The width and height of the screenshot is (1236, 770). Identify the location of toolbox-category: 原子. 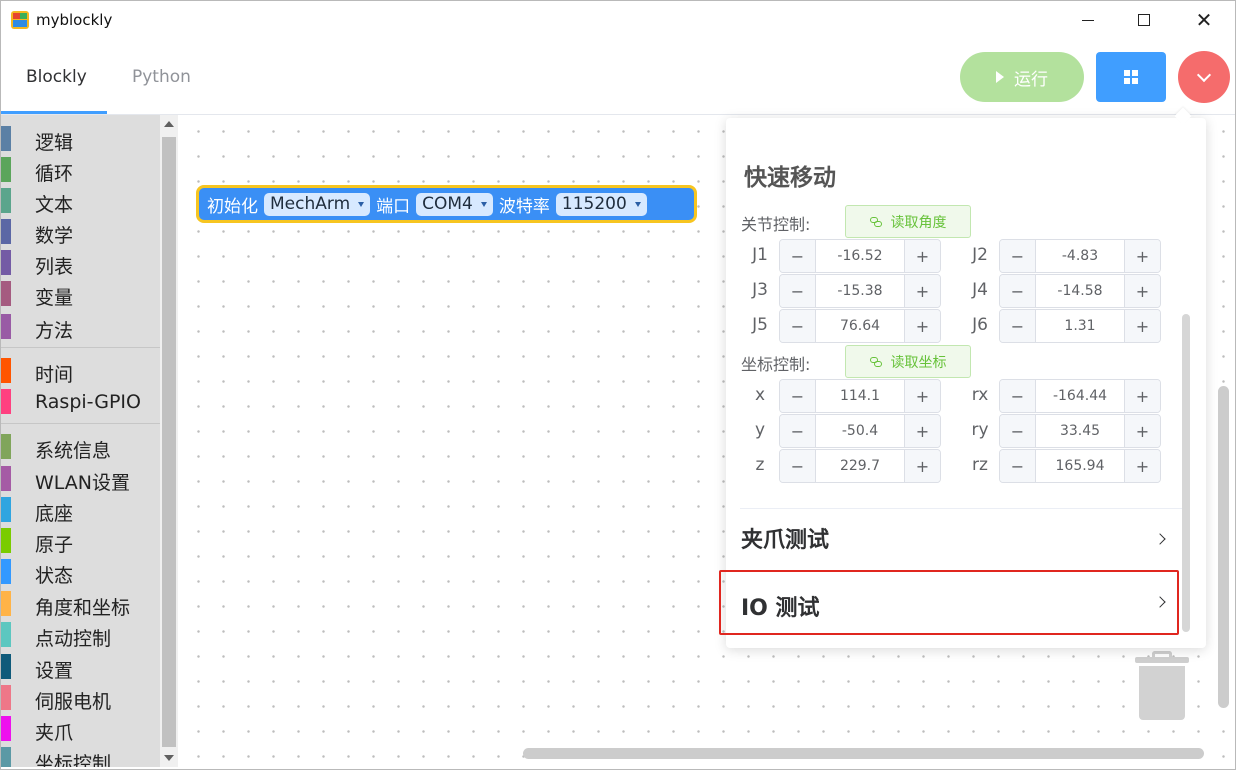
(80, 540).